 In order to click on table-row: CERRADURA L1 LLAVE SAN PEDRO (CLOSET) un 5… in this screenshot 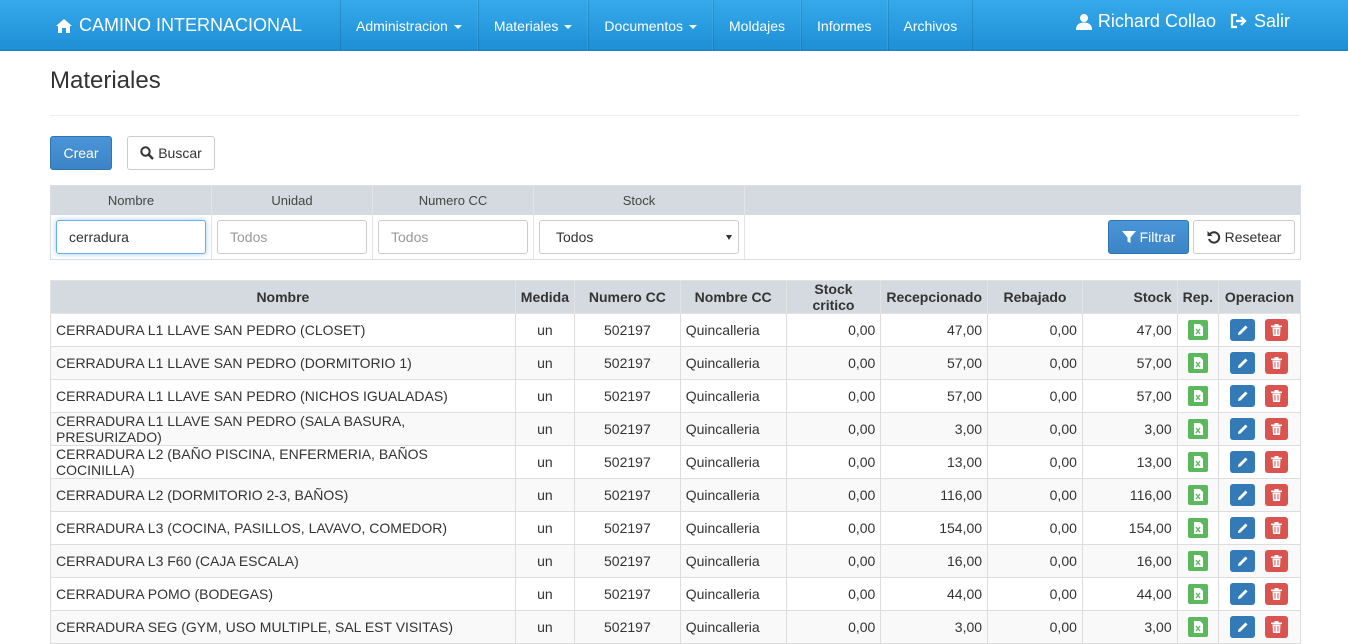, I will do `click(676, 330)`.